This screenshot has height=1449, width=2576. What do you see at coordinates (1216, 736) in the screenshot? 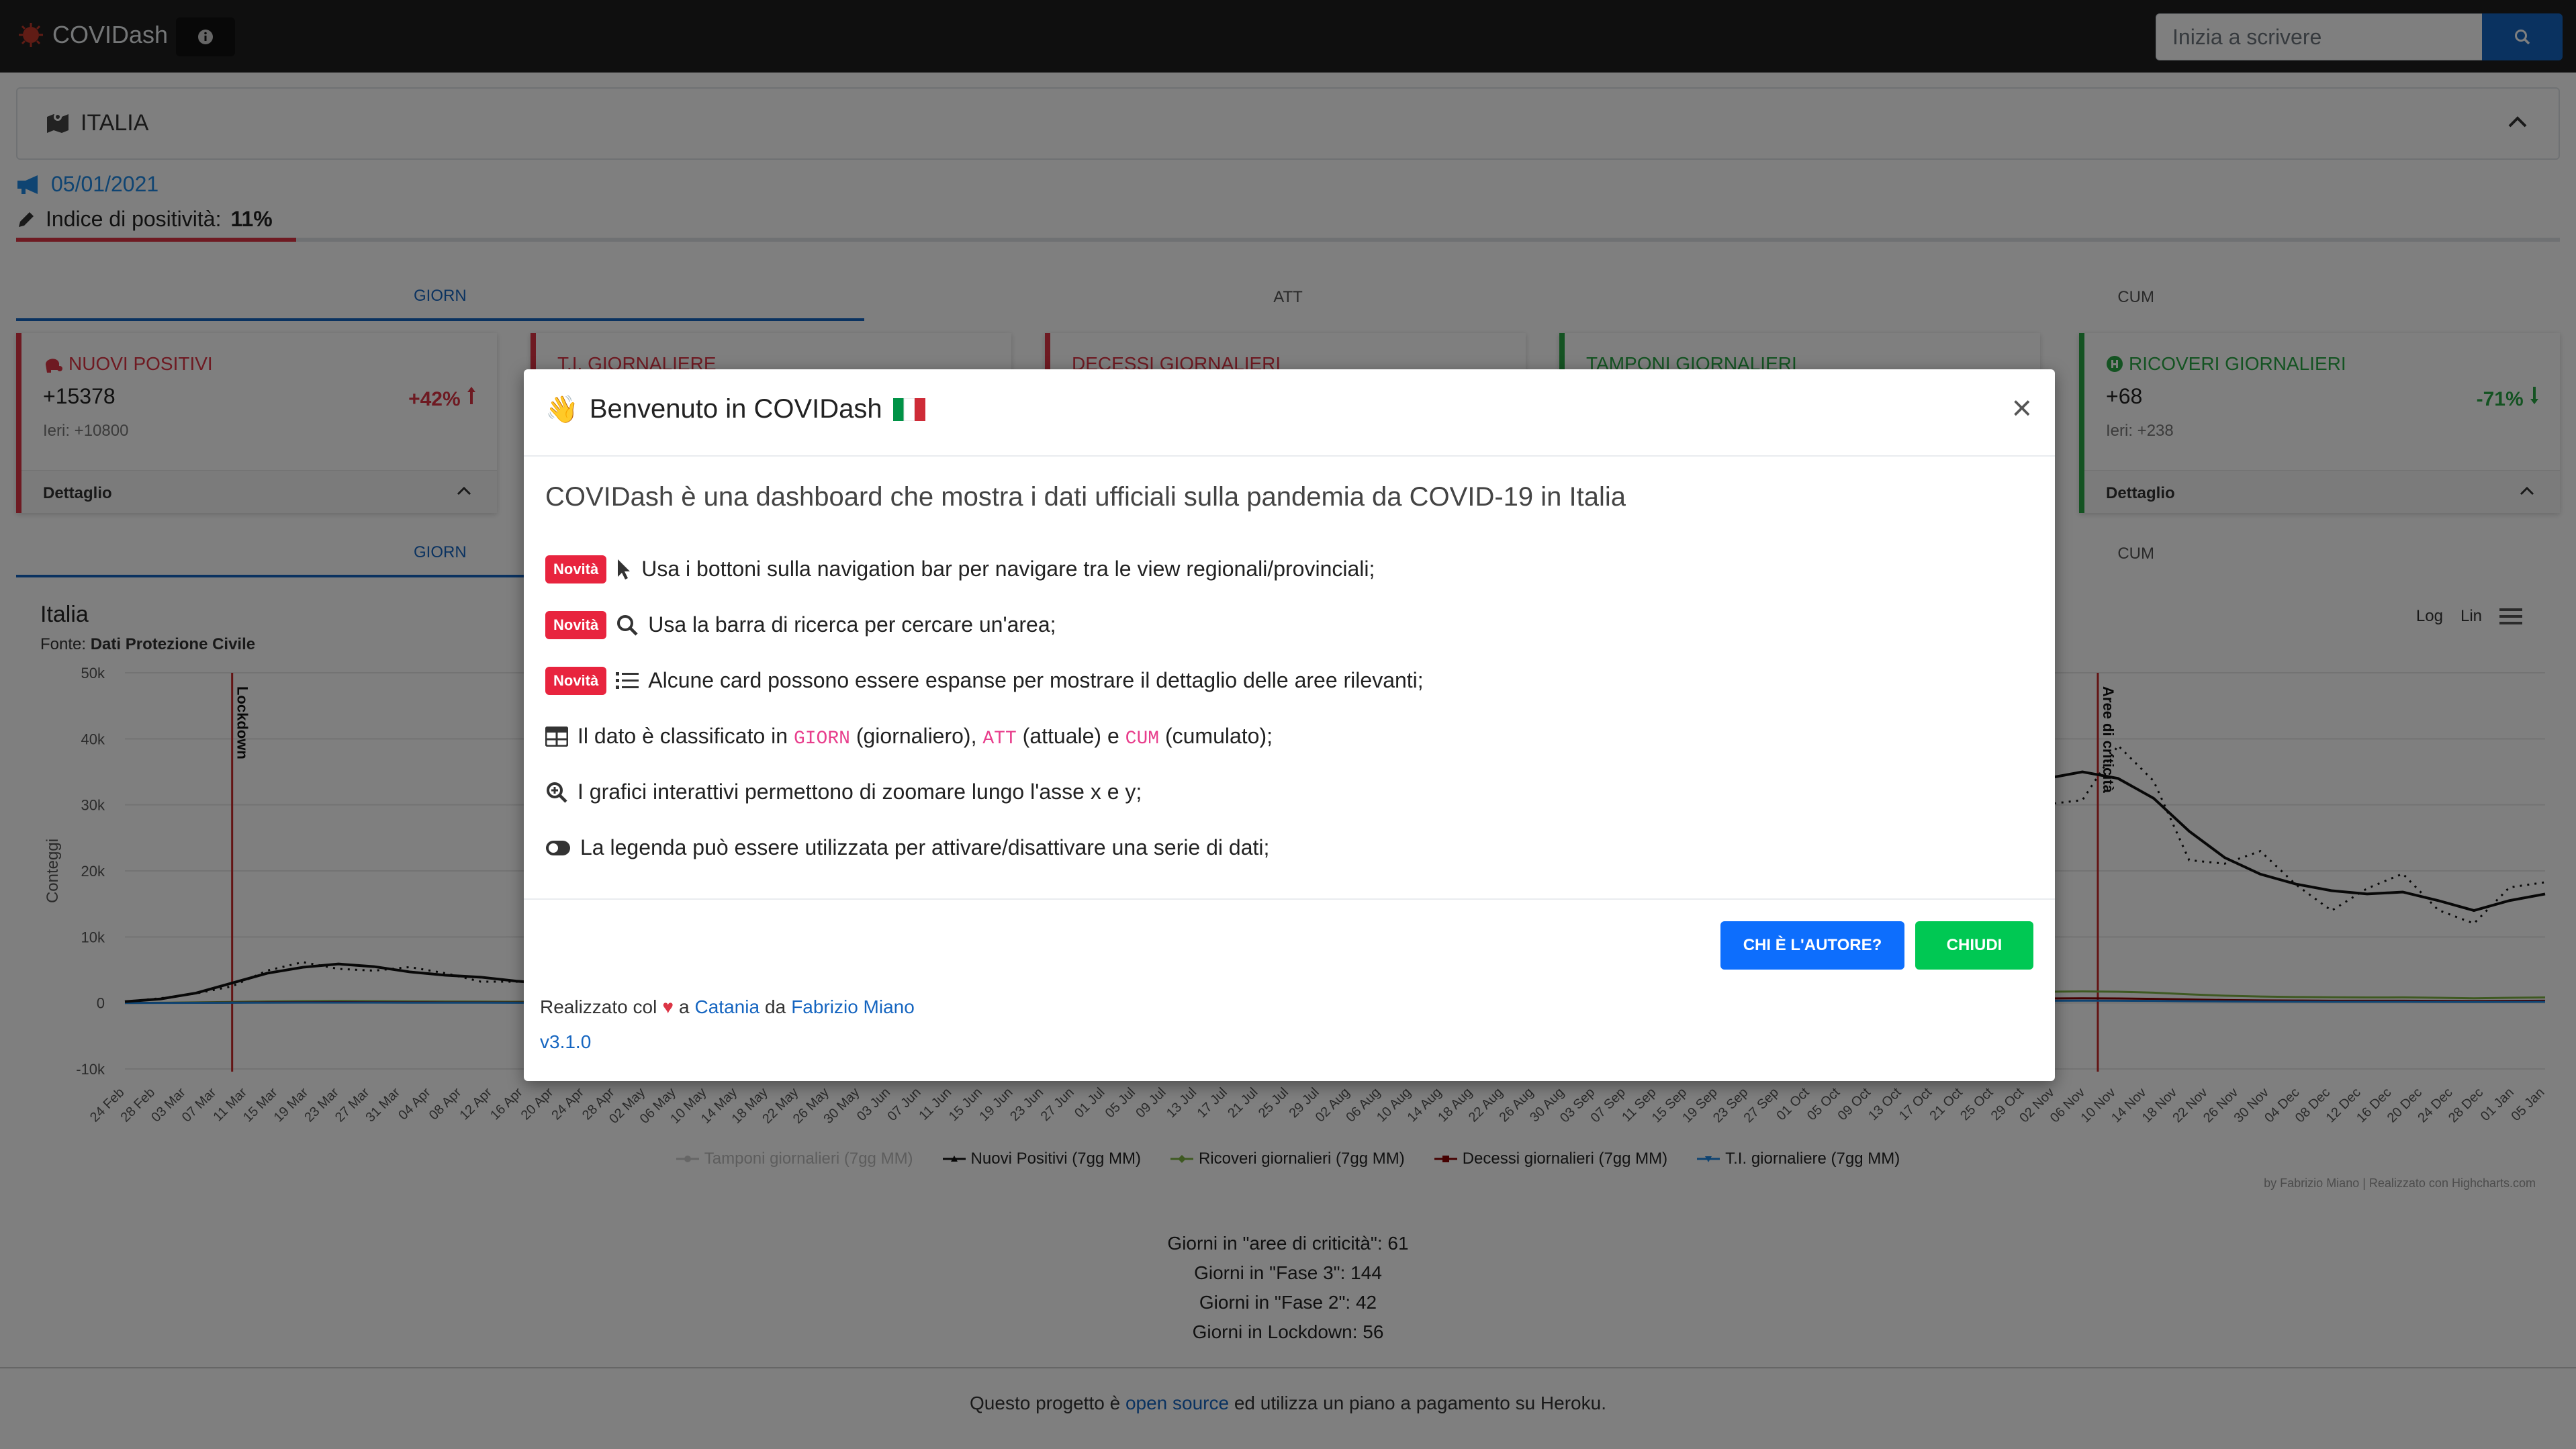
I see `text-part: (cumulato);` at bounding box center [1216, 736].